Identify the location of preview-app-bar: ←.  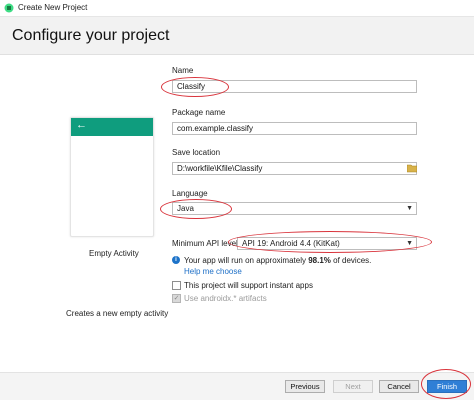
(112, 127).